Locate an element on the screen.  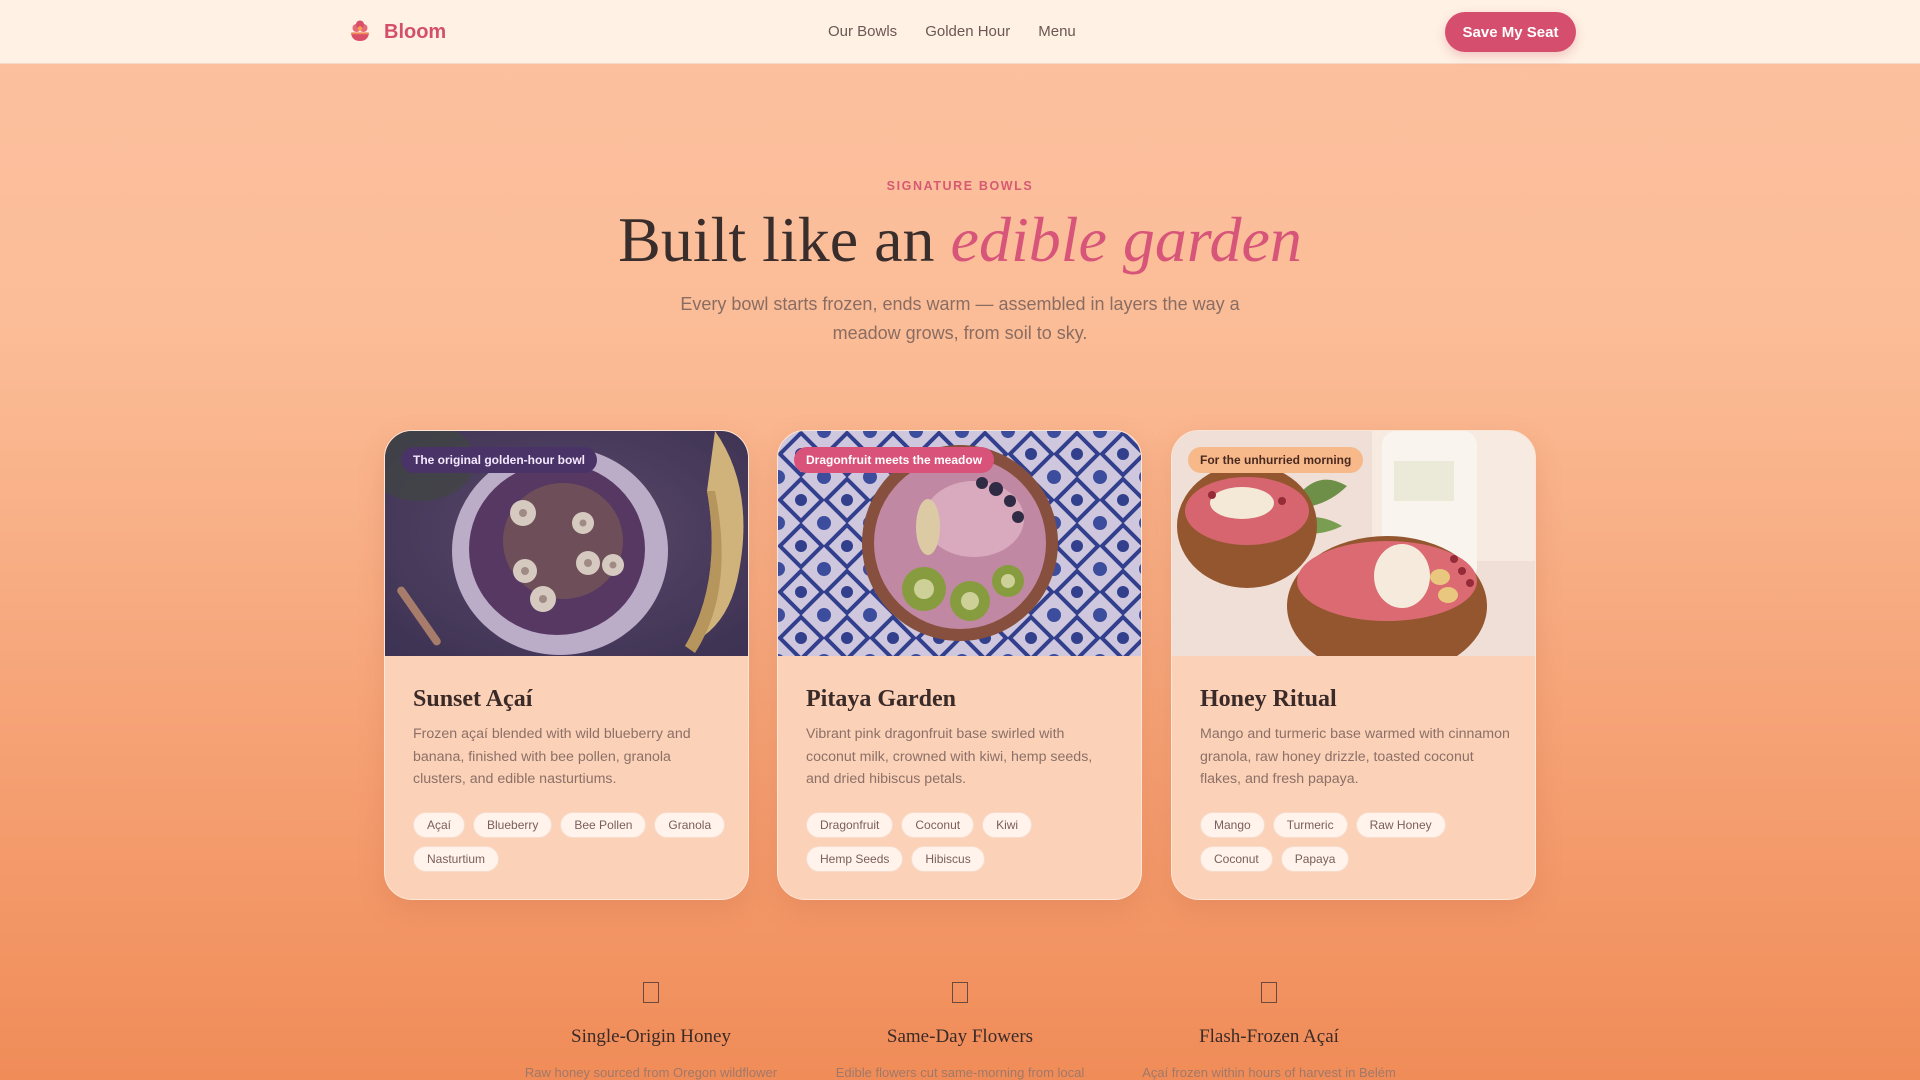
ingredient-chip: Blueberry is located at coordinates (513, 825).